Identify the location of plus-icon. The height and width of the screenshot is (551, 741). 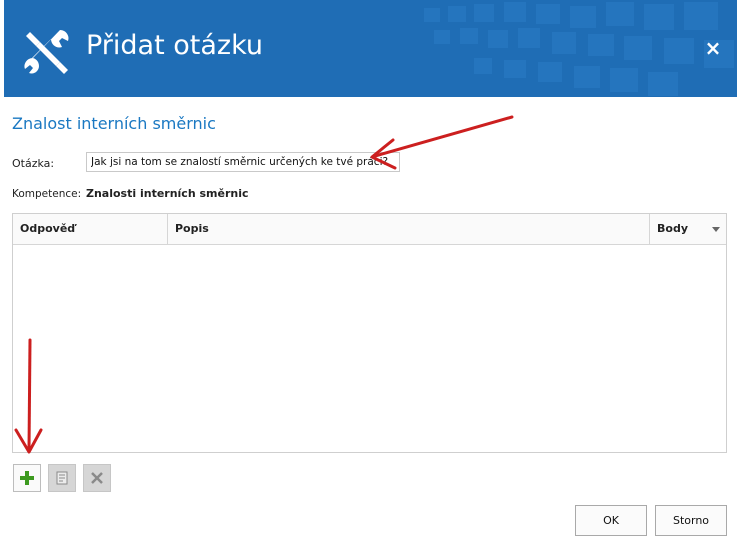
(27, 478).